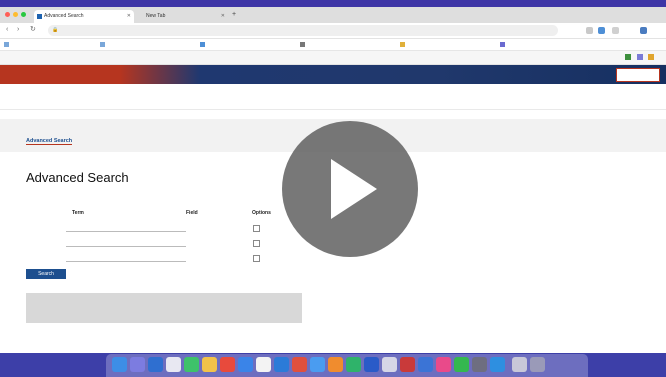 This screenshot has height=377, width=666. I want to click on back-icon: ‹, so click(7, 30).